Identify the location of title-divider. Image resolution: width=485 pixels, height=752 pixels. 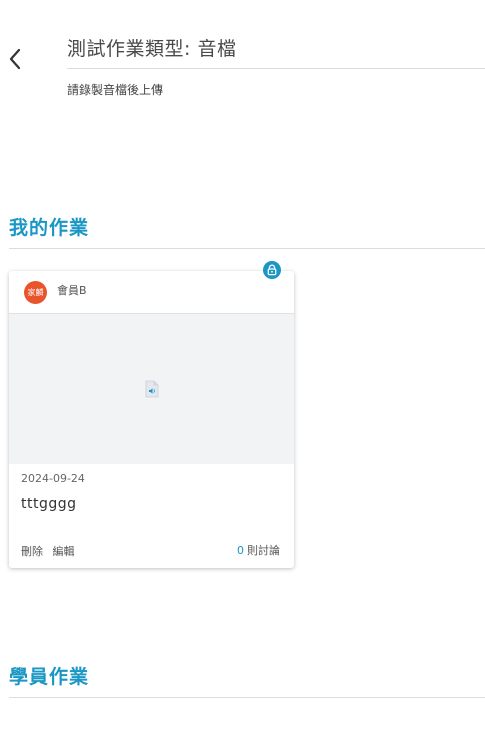
(276, 68).